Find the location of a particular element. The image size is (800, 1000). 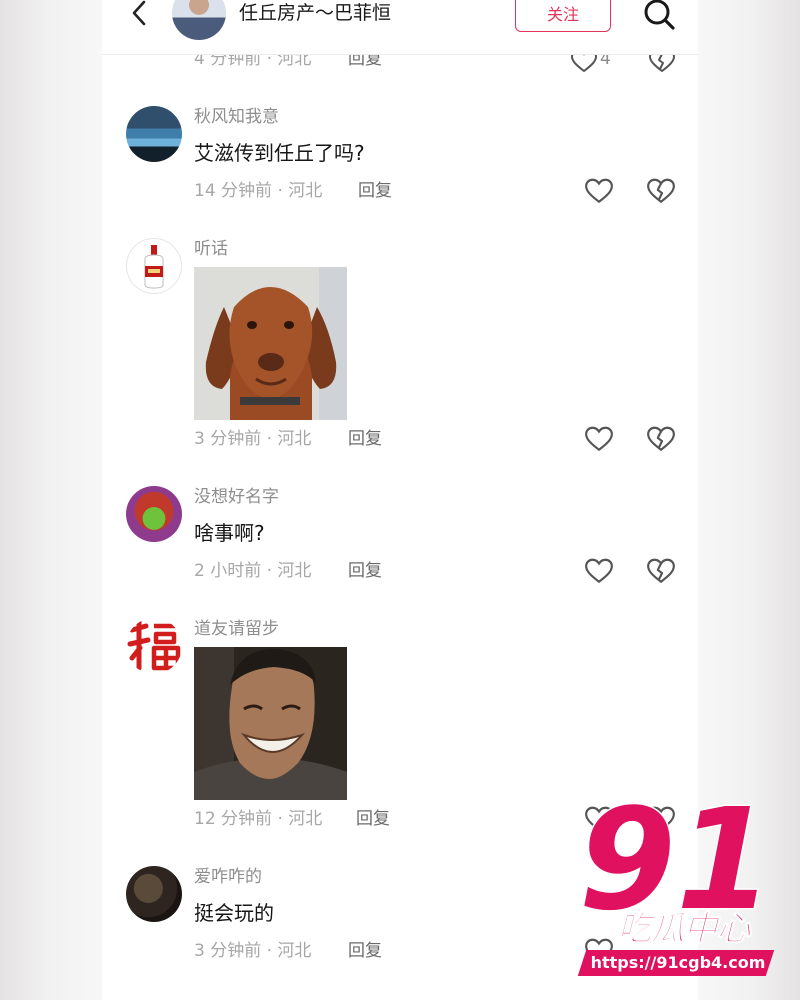

comment-username: 没想好名字 is located at coordinates (236, 497).